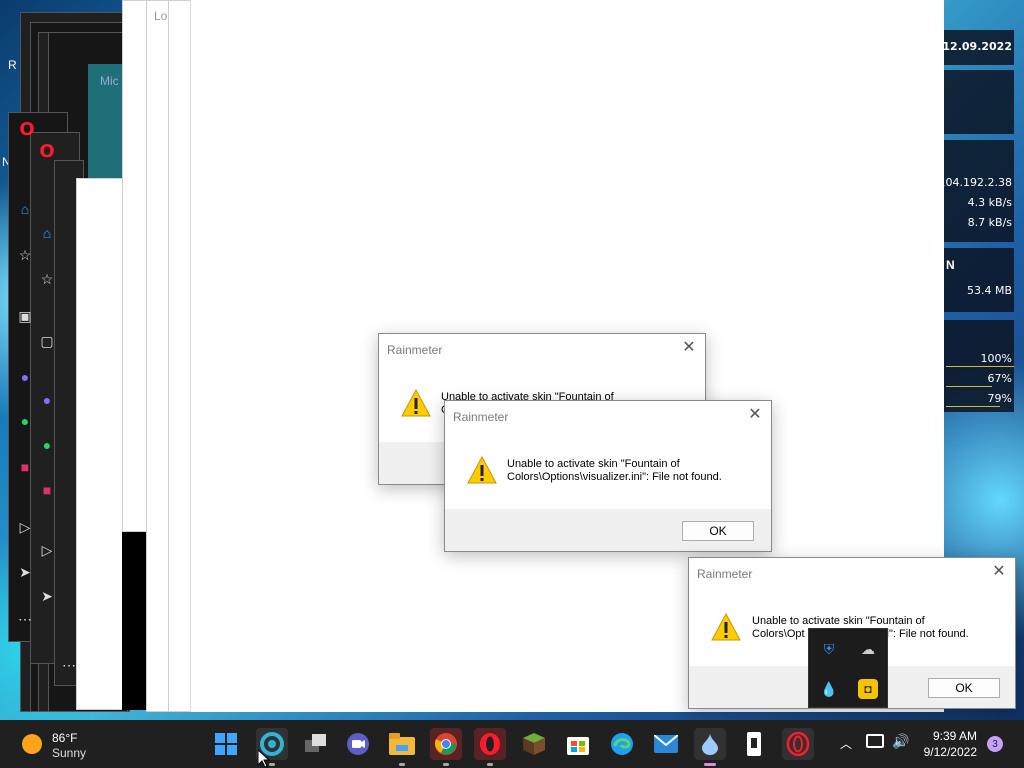 This screenshot has height=768, width=1024. What do you see at coordinates (69, 753) in the screenshot?
I see `weather-condition: Sunny` at bounding box center [69, 753].